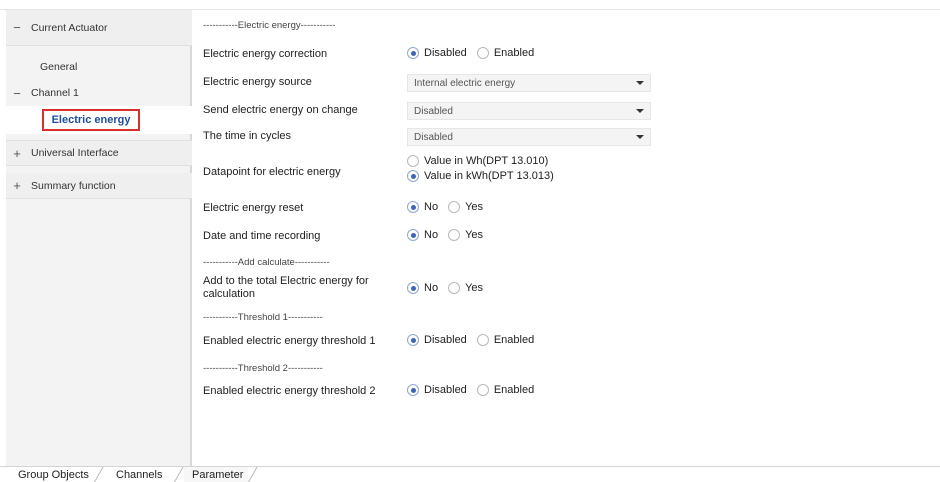 Image resolution: width=940 pixels, height=482 pixels. What do you see at coordinates (289, 391) in the screenshot?
I see `threshold2-label: Enabled electric energy threshold 2` at bounding box center [289, 391].